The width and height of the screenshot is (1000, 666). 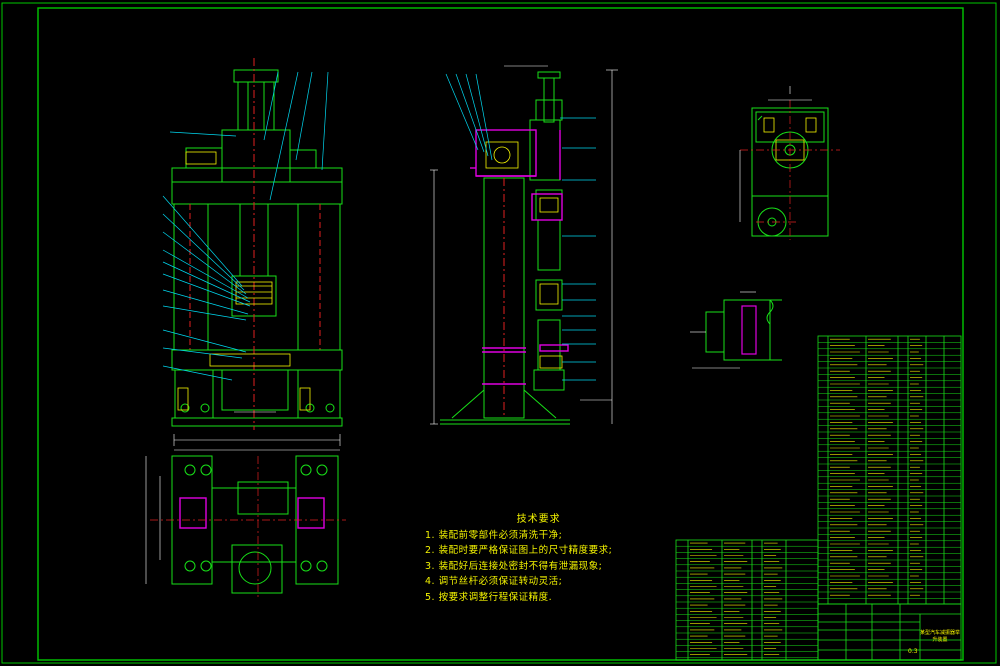 What do you see at coordinates (790, 170) in the screenshot?
I see `section-a-centerlines` at bounding box center [790, 170].